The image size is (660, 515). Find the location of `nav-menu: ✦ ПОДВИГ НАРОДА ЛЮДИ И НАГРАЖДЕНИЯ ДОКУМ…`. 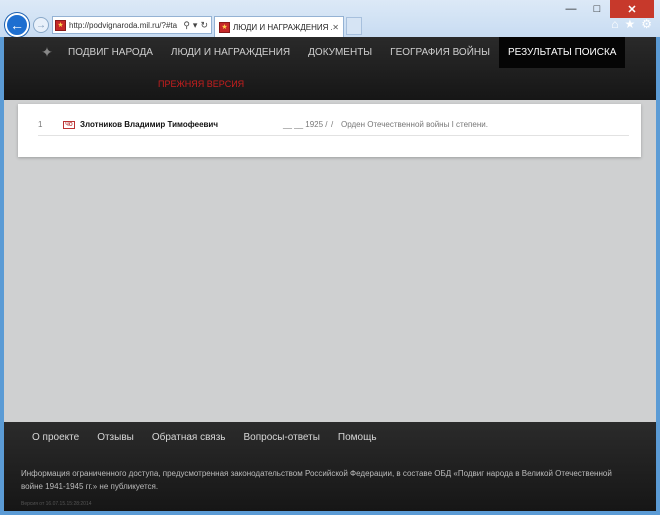

nav-menu: ✦ ПОДВИГ НАРОДА ЛЮДИ И НАГРАЖДЕНИЯ ДОКУМ… is located at coordinates (330, 52).